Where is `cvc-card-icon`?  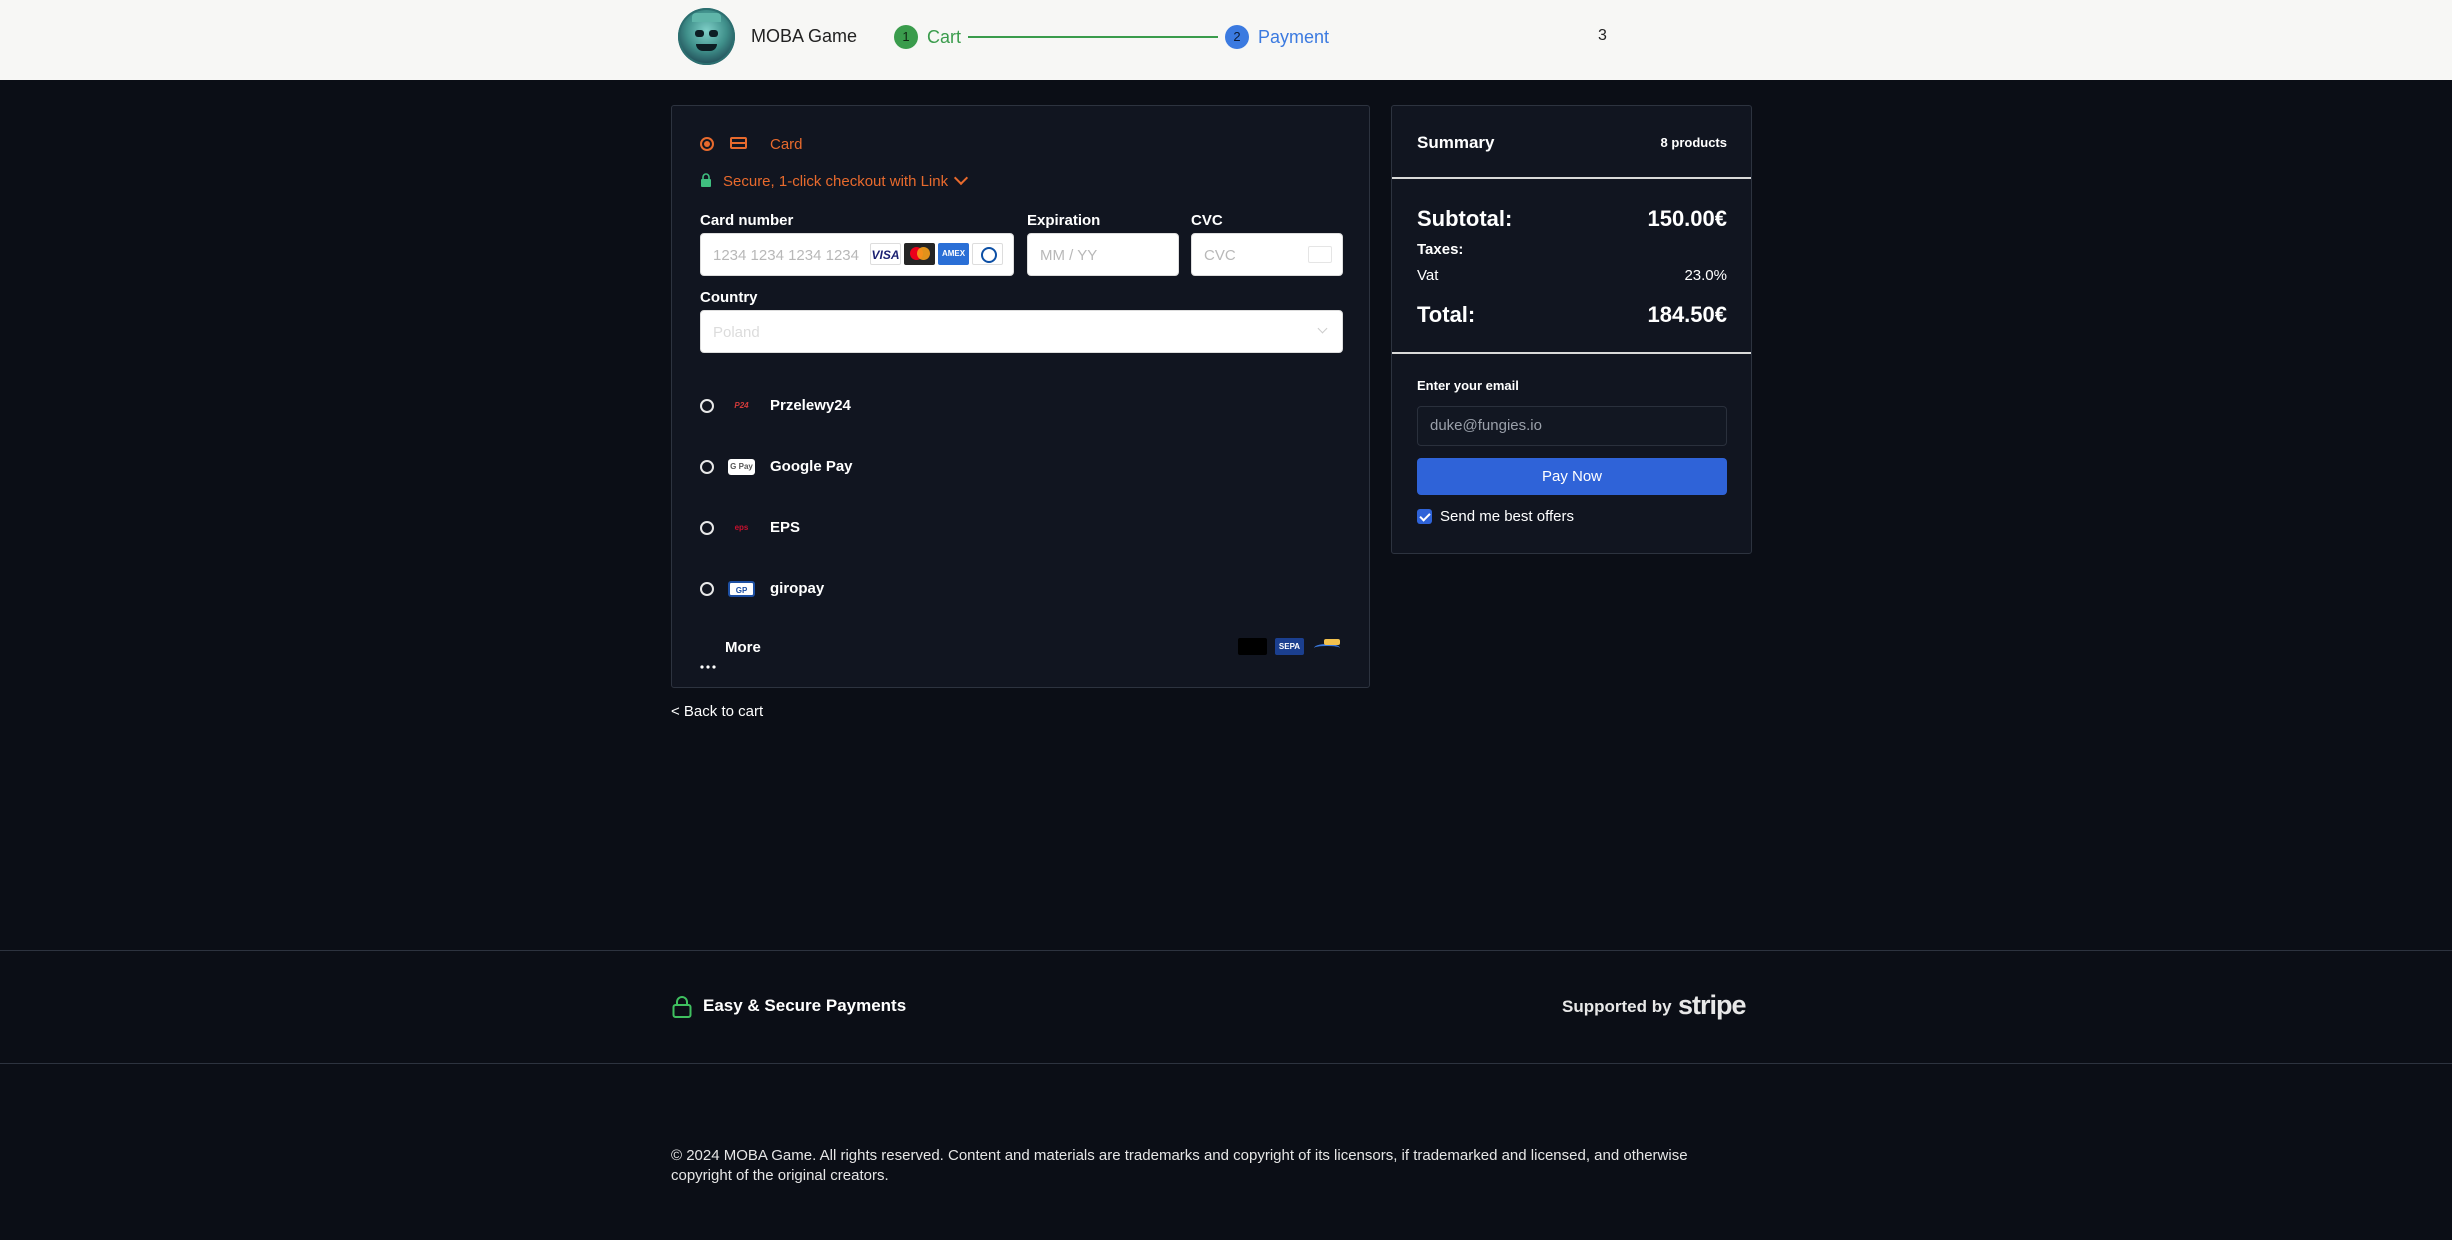 cvc-card-icon is located at coordinates (1320, 254).